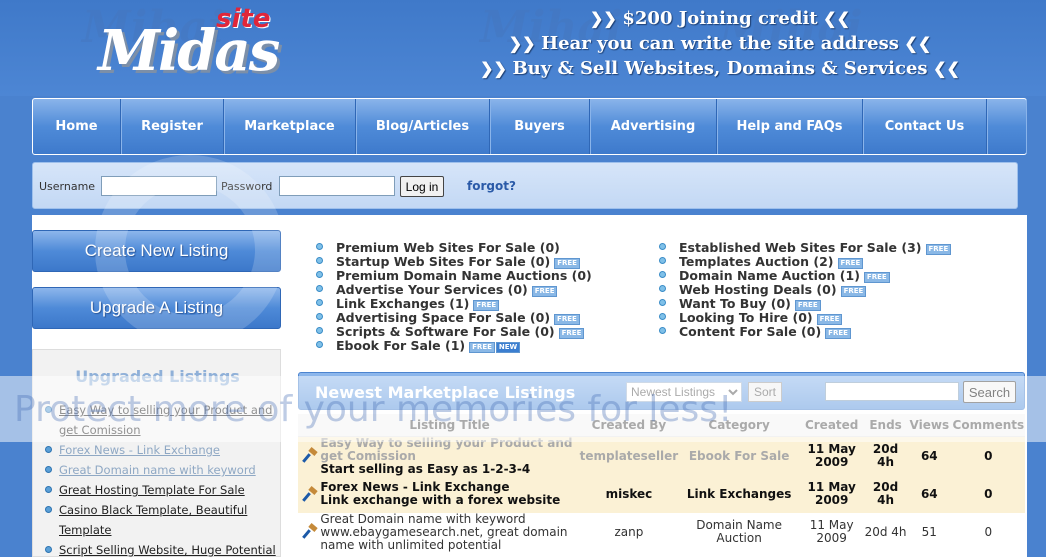 The image size is (1046, 557). I want to click on column-header: Category, so click(739, 425).